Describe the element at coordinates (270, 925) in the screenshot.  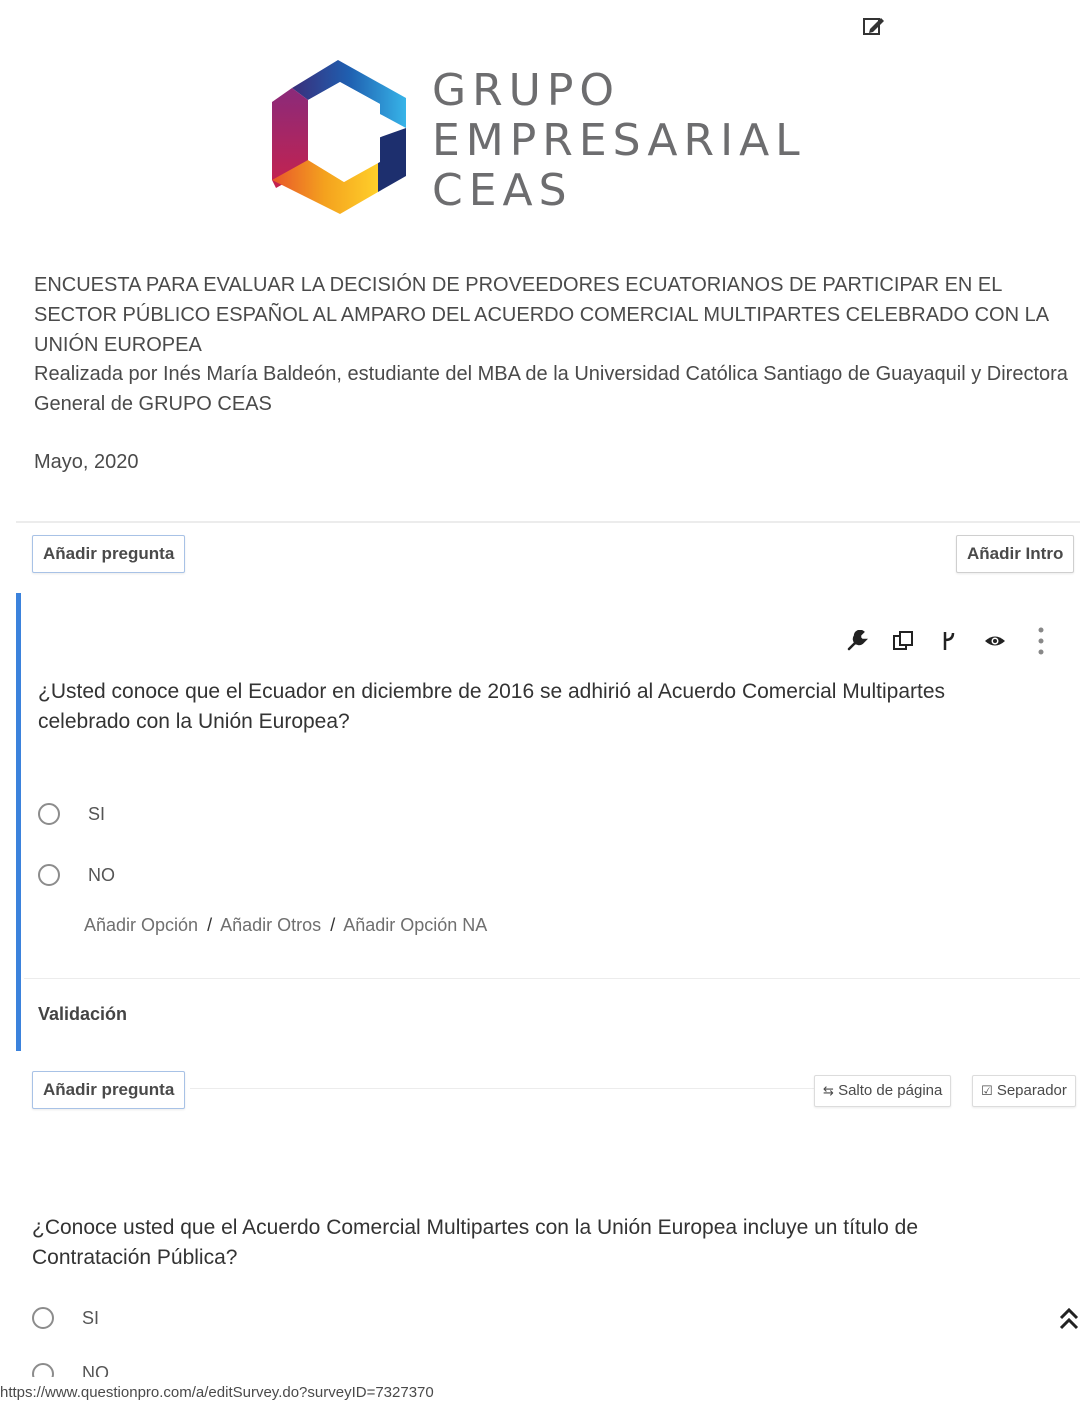
I see `add-other-link: Añadir Otros` at that location.